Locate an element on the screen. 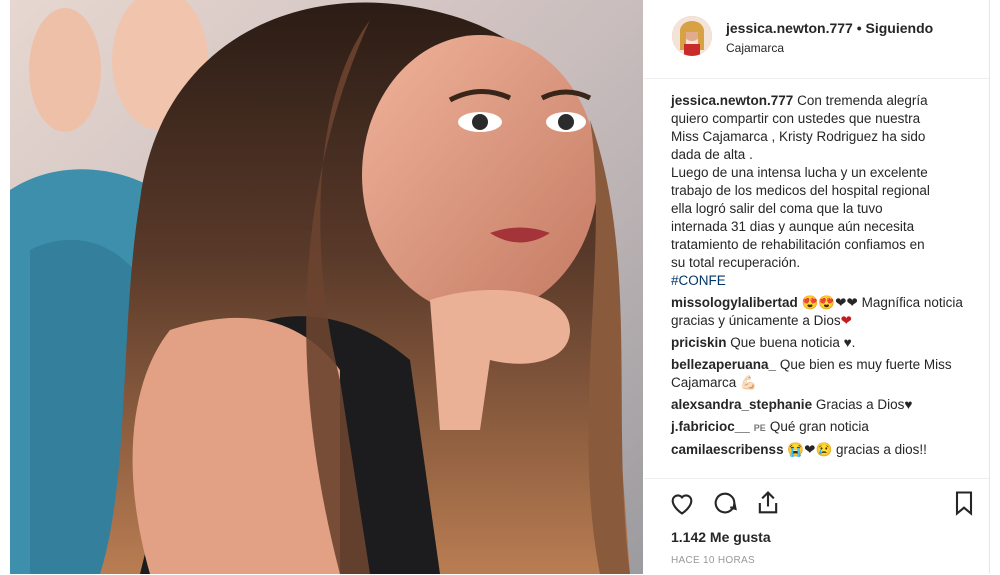 The image size is (1000, 575). comment-username: camilaescribenss is located at coordinates (727, 449).